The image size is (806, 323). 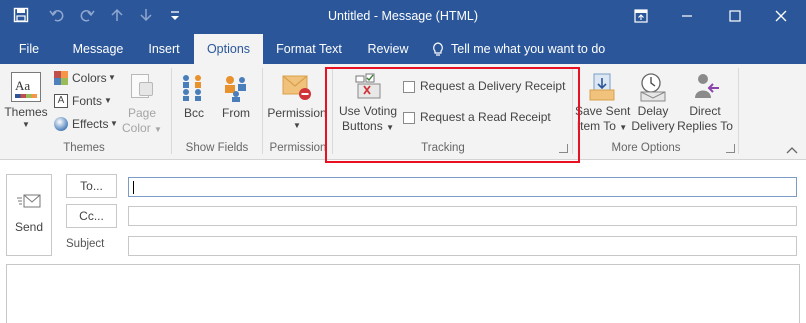 I want to click on page-color-label-line1: Page, so click(x=142, y=113).